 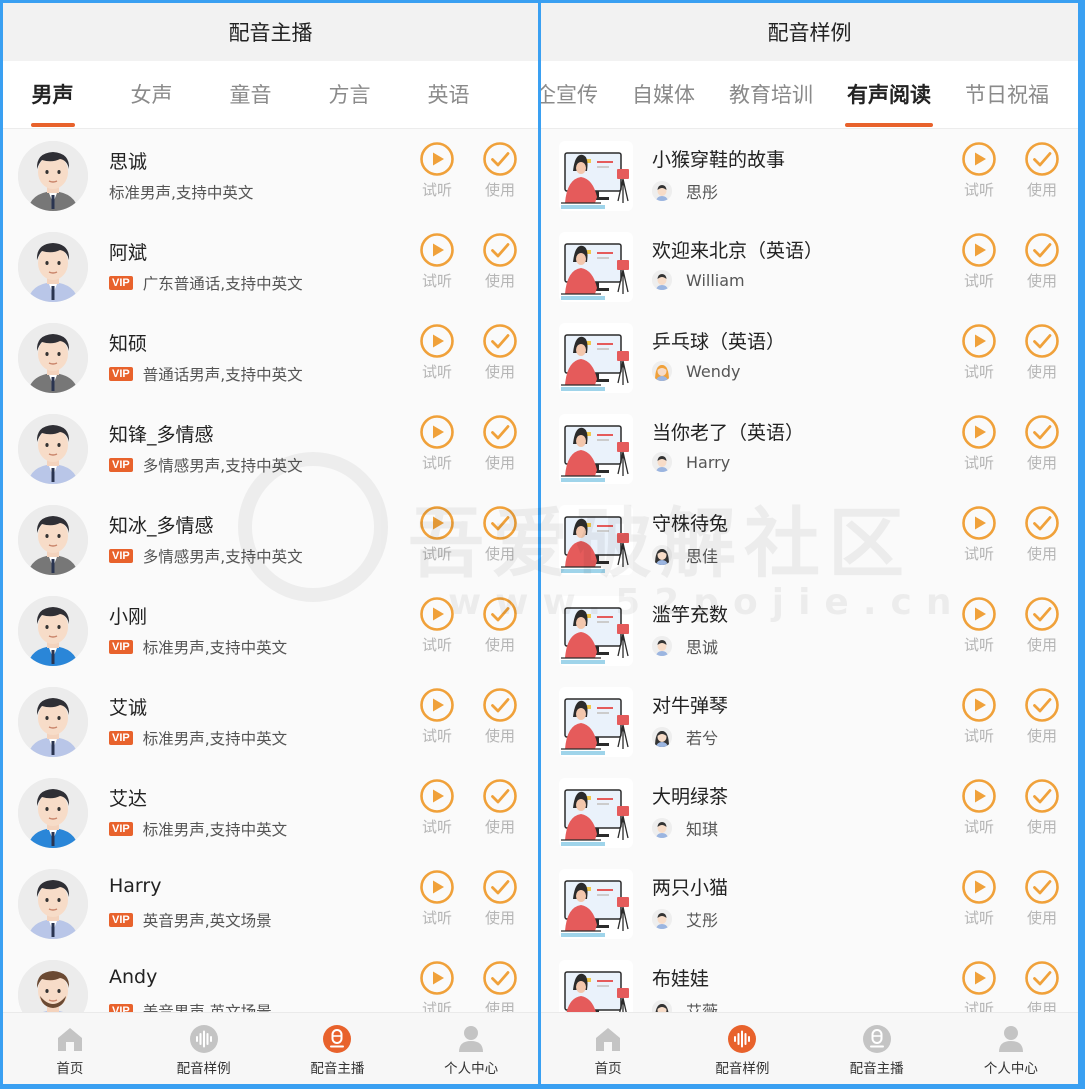 What do you see at coordinates (270, 538) in the screenshot?
I see `anchor-row: 知冰_多情感 VIP 多情感男声,支持中英文 试听 使用` at bounding box center [270, 538].